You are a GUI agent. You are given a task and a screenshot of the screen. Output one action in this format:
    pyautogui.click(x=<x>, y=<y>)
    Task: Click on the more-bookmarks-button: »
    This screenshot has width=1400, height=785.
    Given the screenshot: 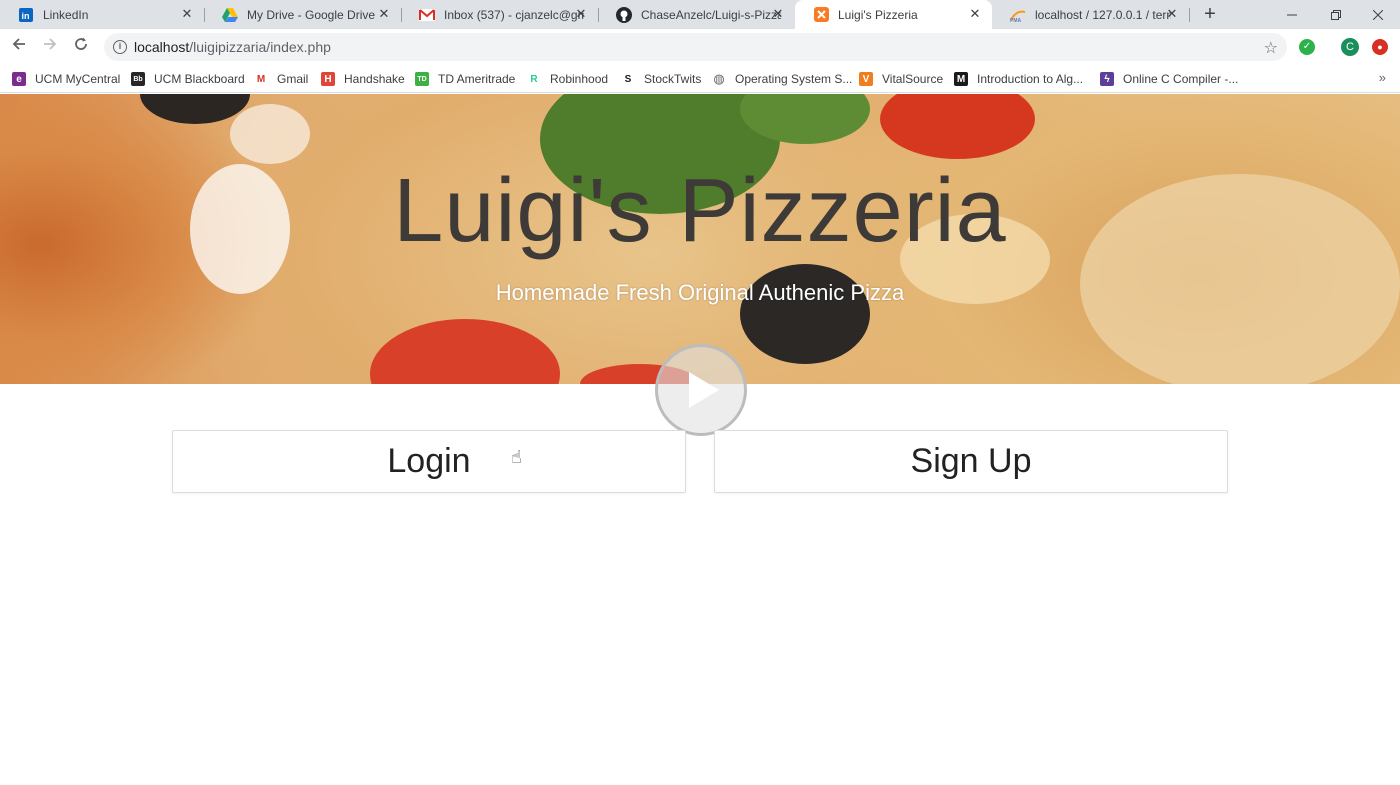 What is the action you would take?
    pyautogui.click(x=1382, y=77)
    